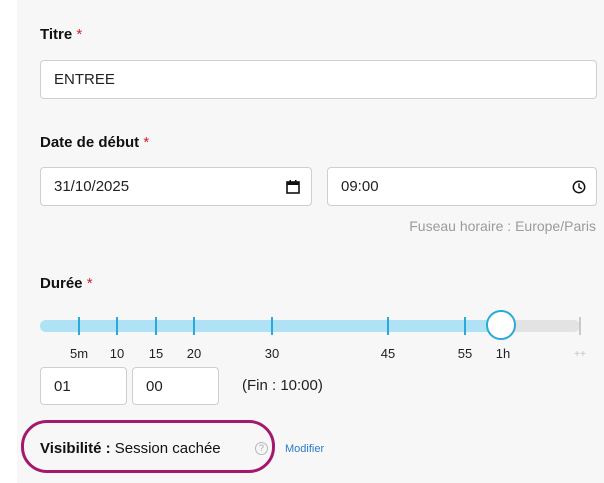 Image resolution: width=604 pixels, height=483 pixels. I want to click on question-icon: ?, so click(261, 448).